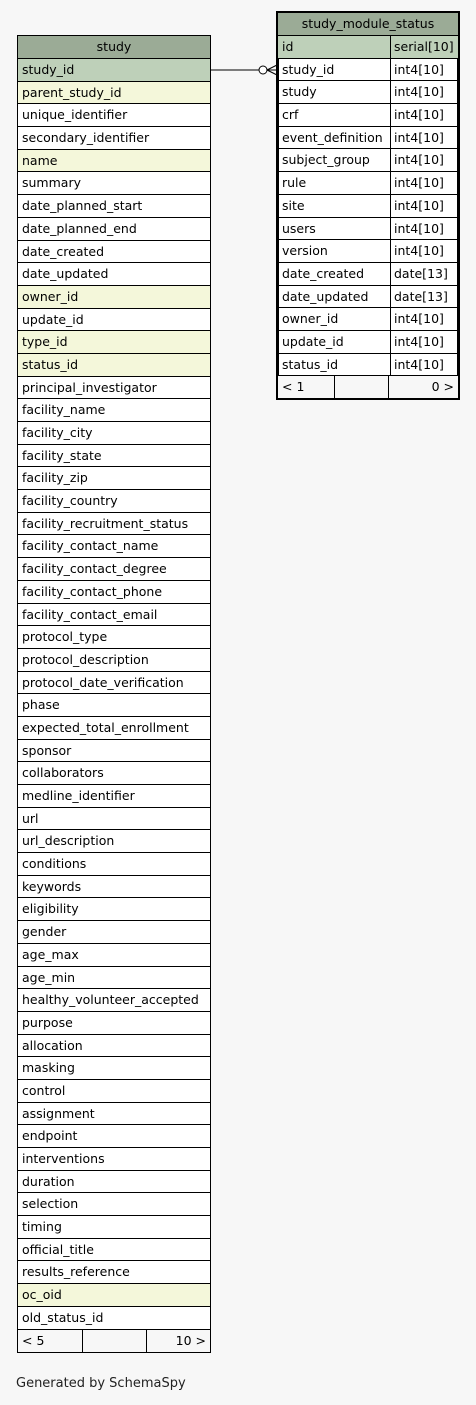 The image size is (476, 1405). I want to click on column-row: type_id, so click(114, 342).